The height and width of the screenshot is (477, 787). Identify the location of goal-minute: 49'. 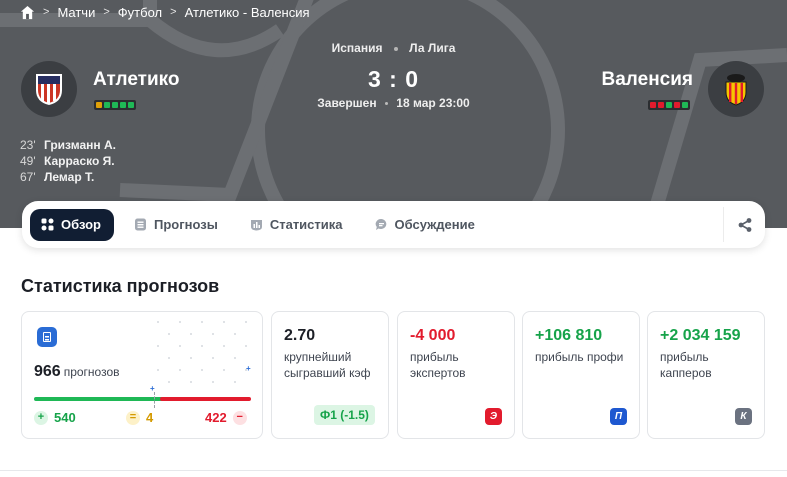
(28, 161).